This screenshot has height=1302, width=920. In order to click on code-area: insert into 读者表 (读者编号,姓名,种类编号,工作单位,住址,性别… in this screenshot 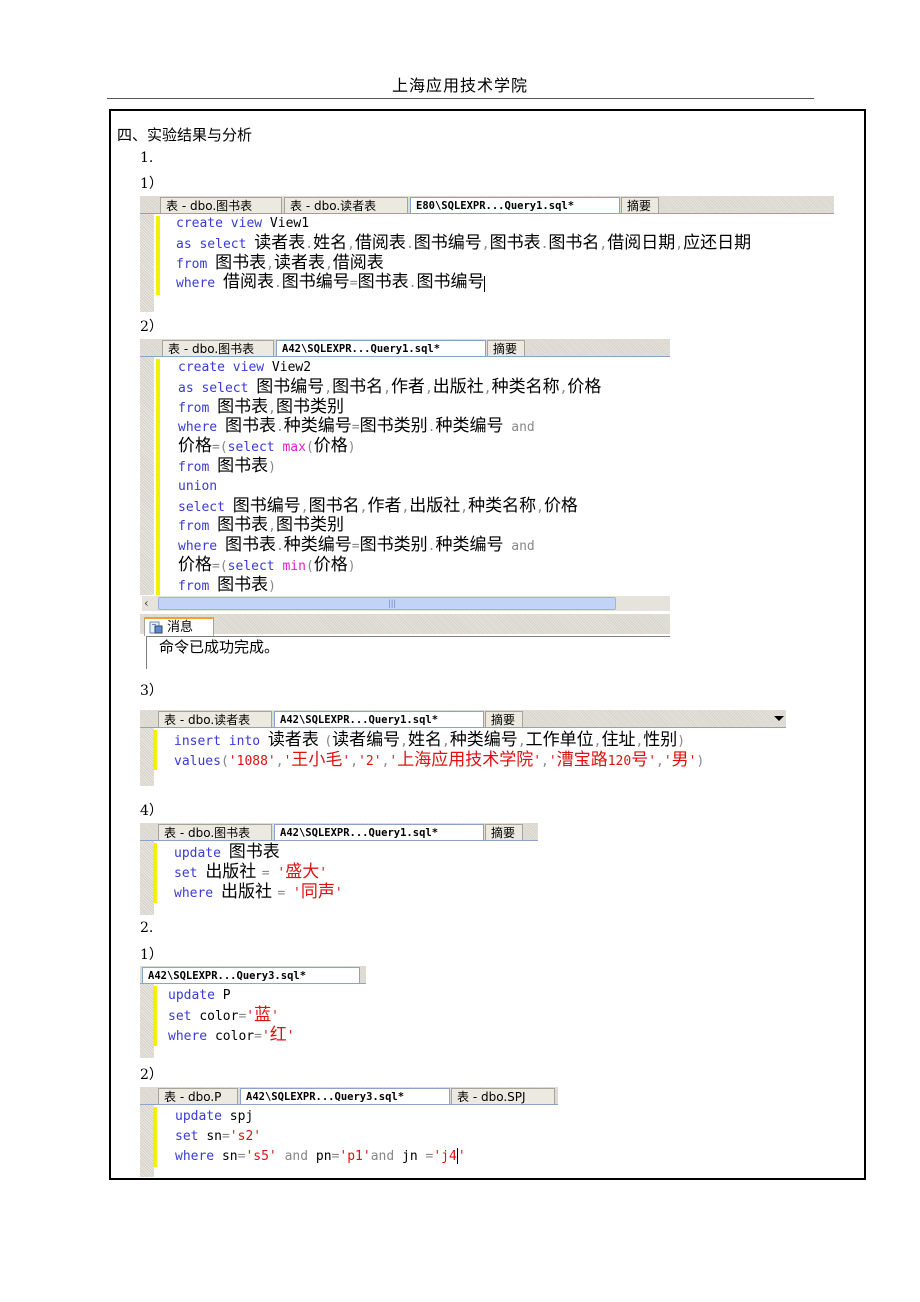, I will do `click(480, 750)`.